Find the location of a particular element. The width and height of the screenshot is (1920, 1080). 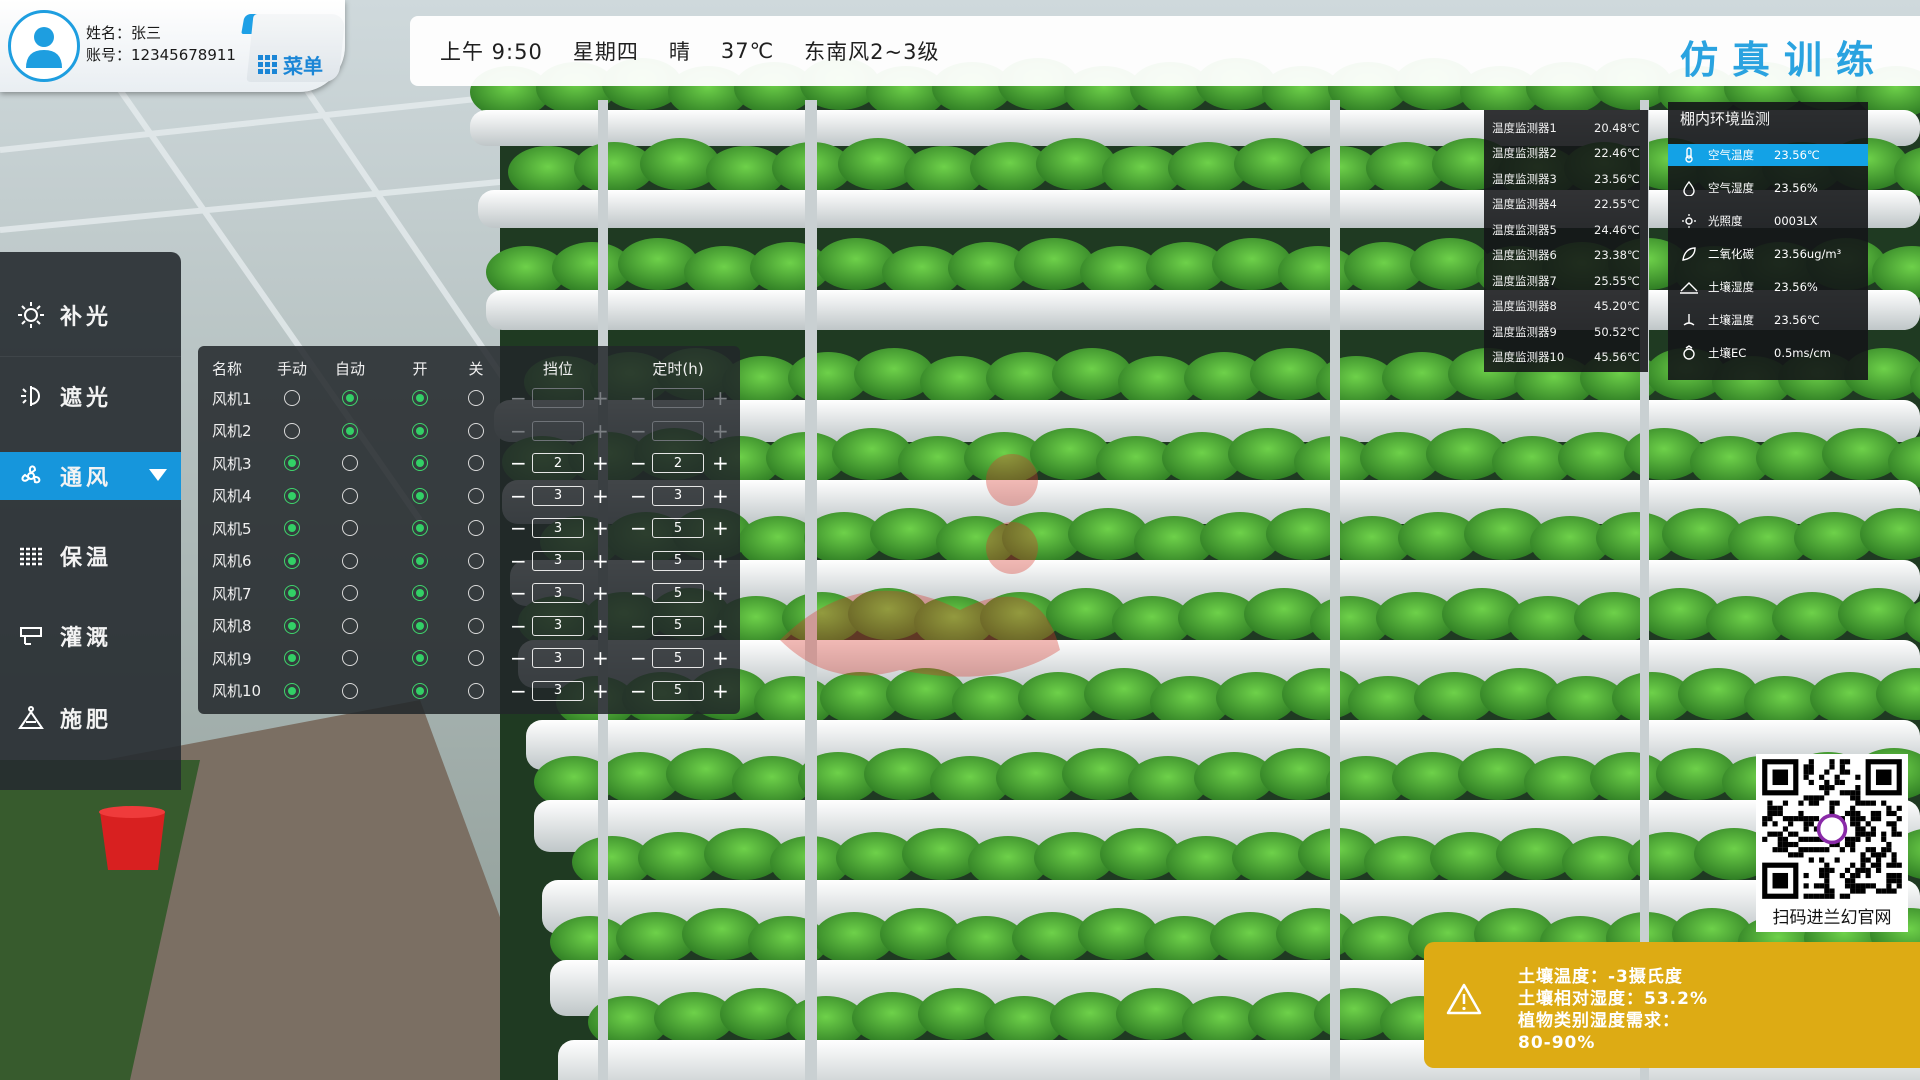

env-row: 土壤湿度 23.56% is located at coordinates (1768, 287).